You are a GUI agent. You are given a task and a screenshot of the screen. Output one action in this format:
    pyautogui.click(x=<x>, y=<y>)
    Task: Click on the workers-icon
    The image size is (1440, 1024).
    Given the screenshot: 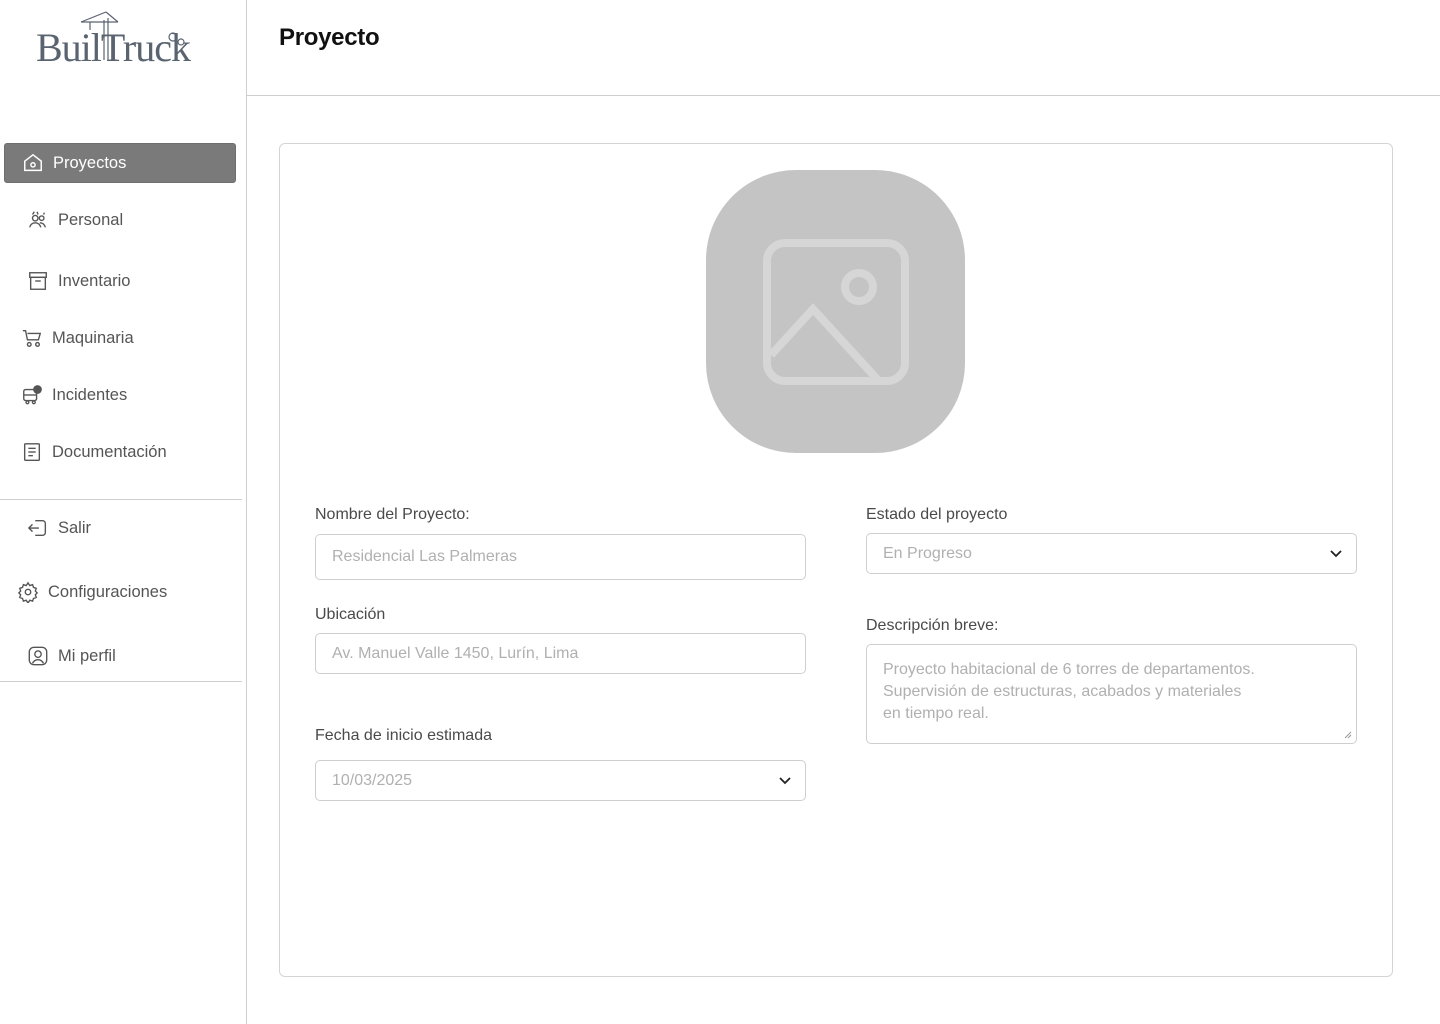 What is the action you would take?
    pyautogui.click(x=38, y=220)
    